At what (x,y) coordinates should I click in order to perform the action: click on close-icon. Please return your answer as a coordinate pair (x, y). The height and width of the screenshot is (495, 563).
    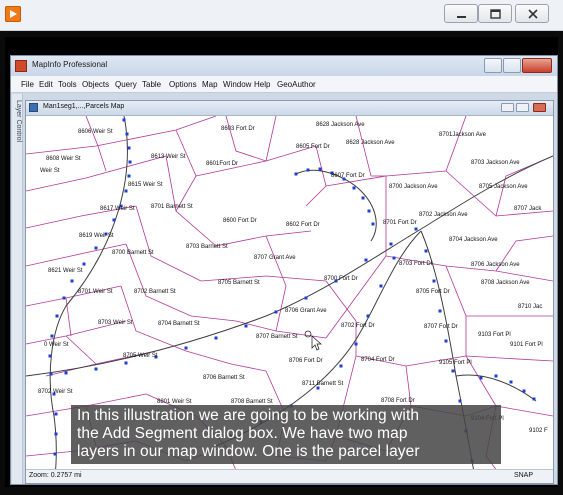
    Looking at the image, I should click on (533, 14).